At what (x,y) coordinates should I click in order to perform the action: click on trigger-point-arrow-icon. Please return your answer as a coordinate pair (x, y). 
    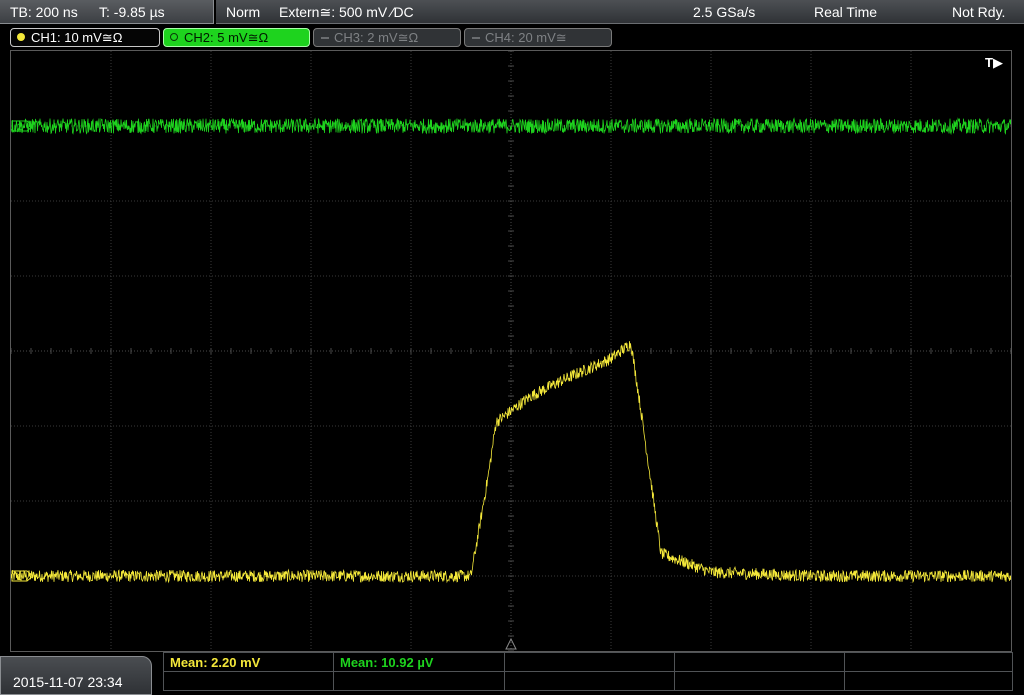
    Looking at the image, I should click on (511, 643).